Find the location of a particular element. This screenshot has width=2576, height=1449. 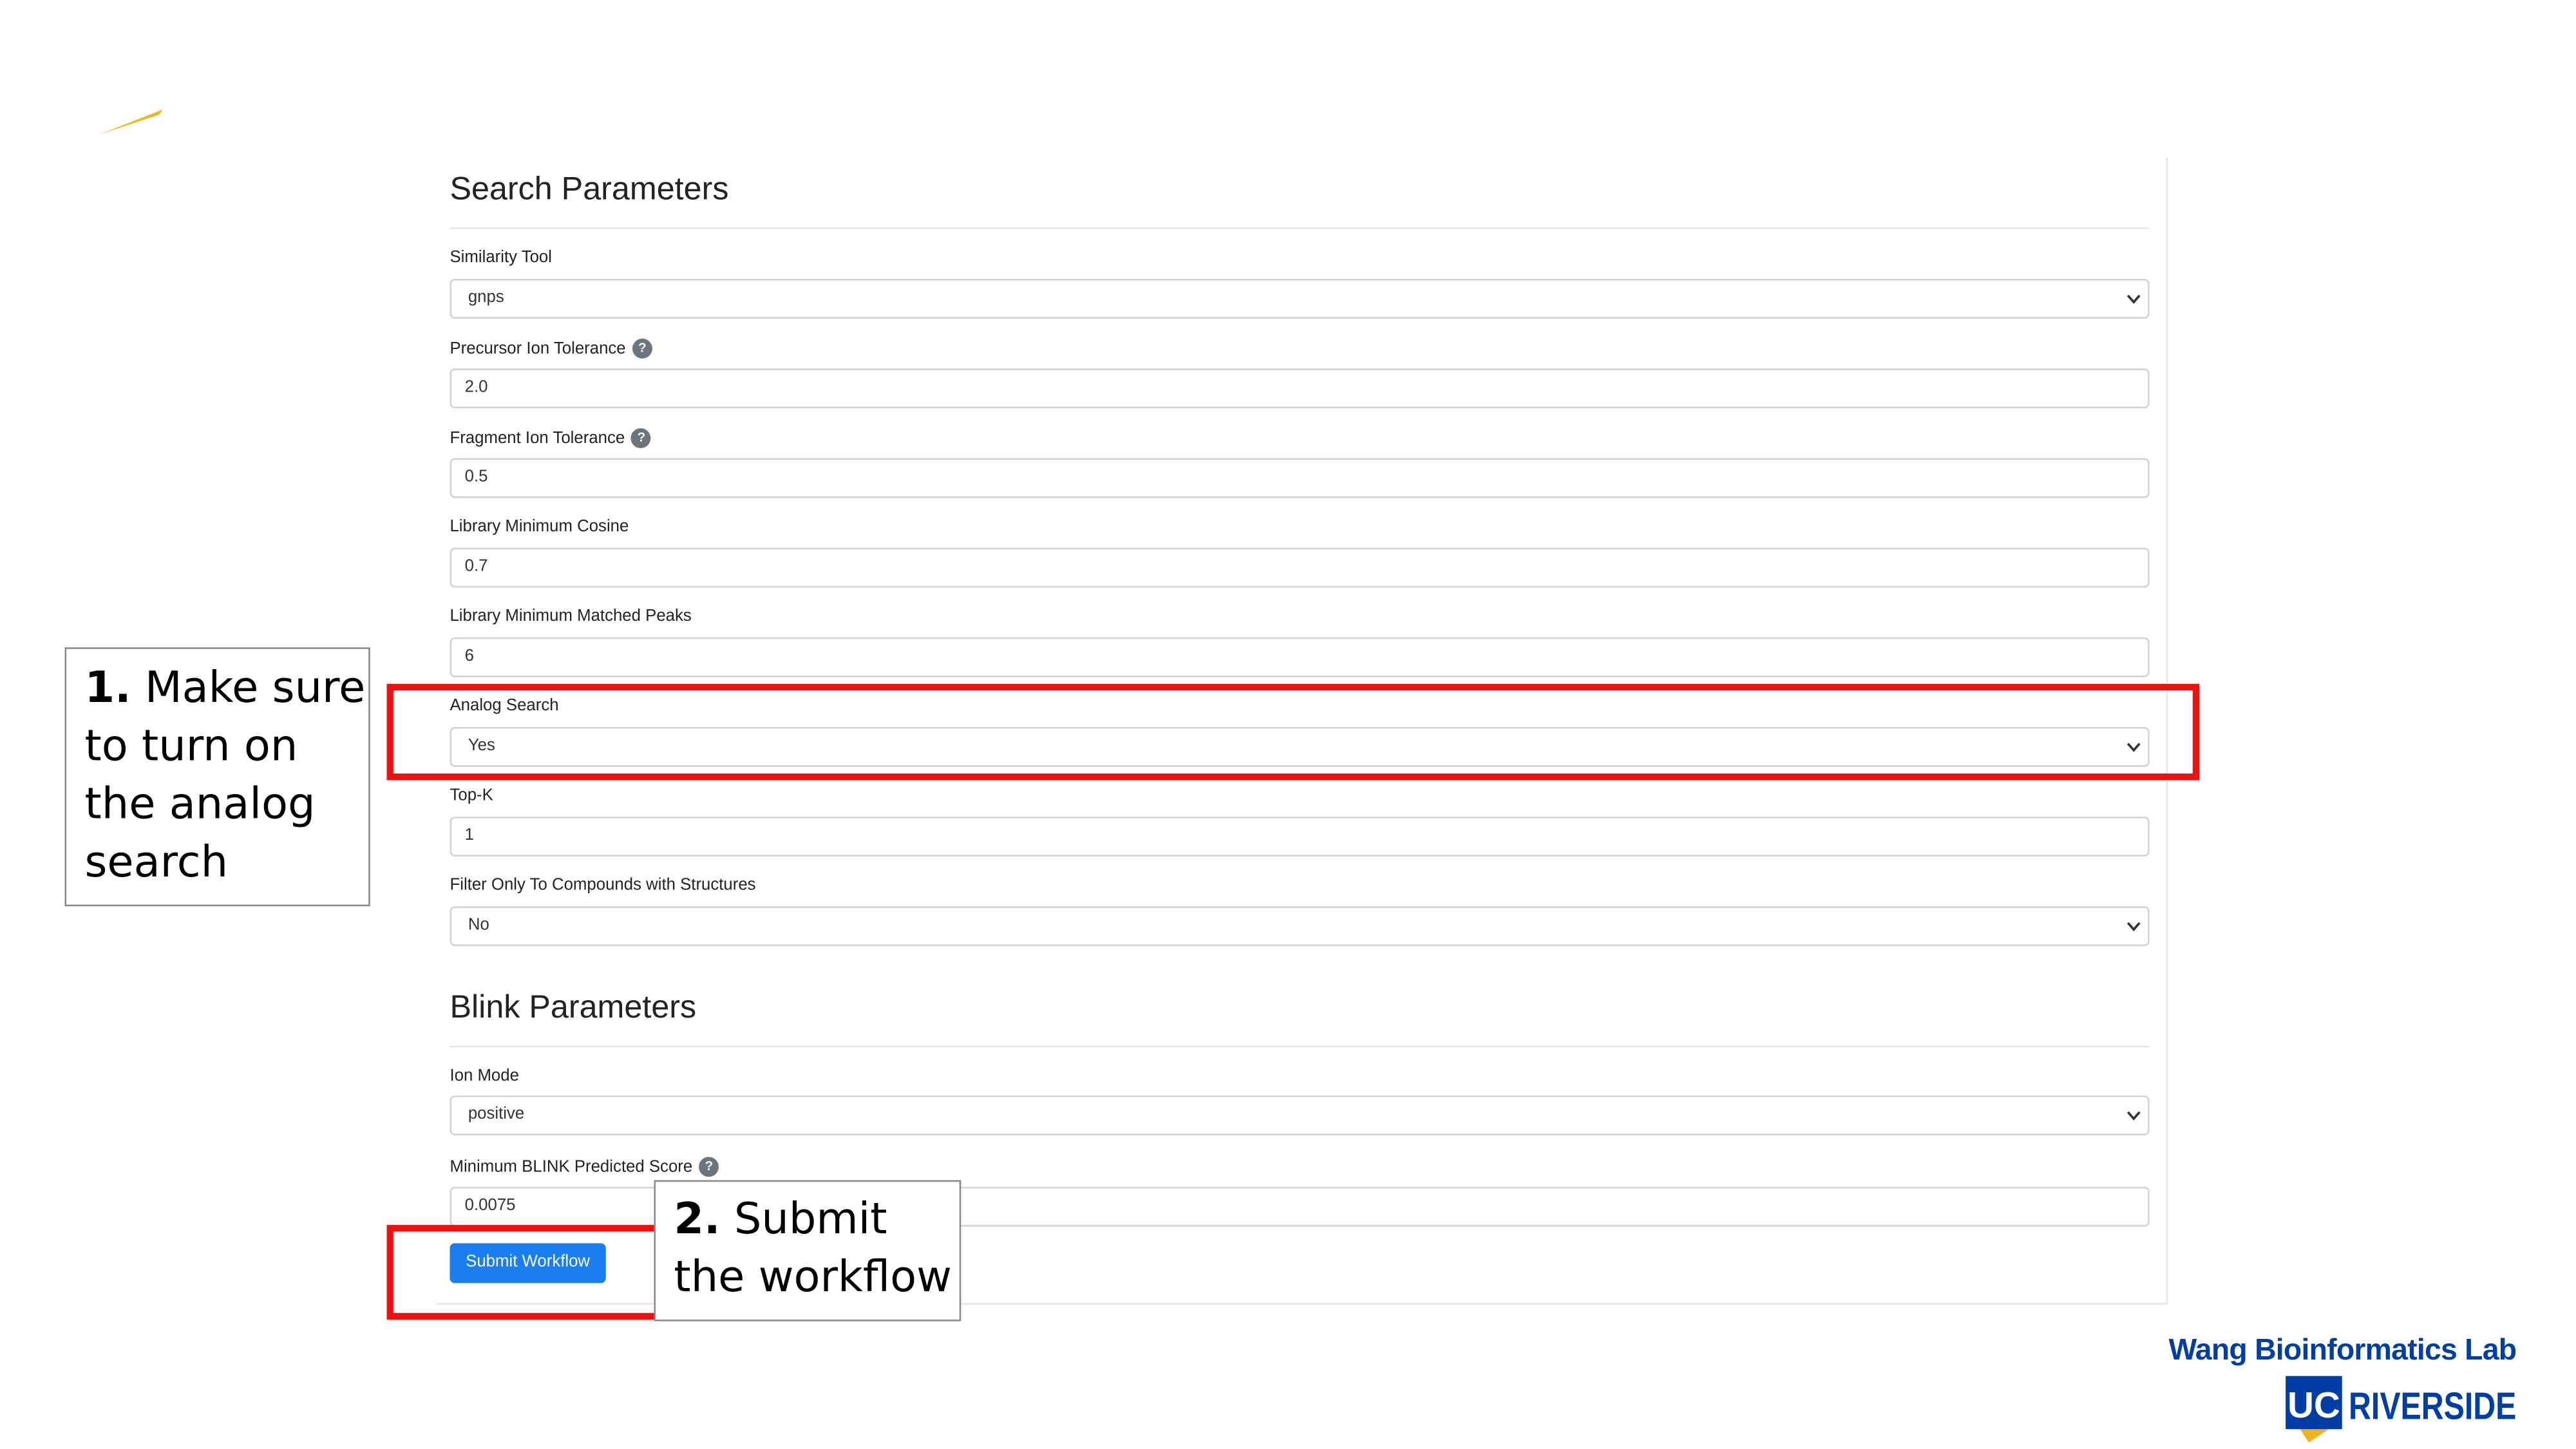

analog-search-highlight is located at coordinates (1293, 732).